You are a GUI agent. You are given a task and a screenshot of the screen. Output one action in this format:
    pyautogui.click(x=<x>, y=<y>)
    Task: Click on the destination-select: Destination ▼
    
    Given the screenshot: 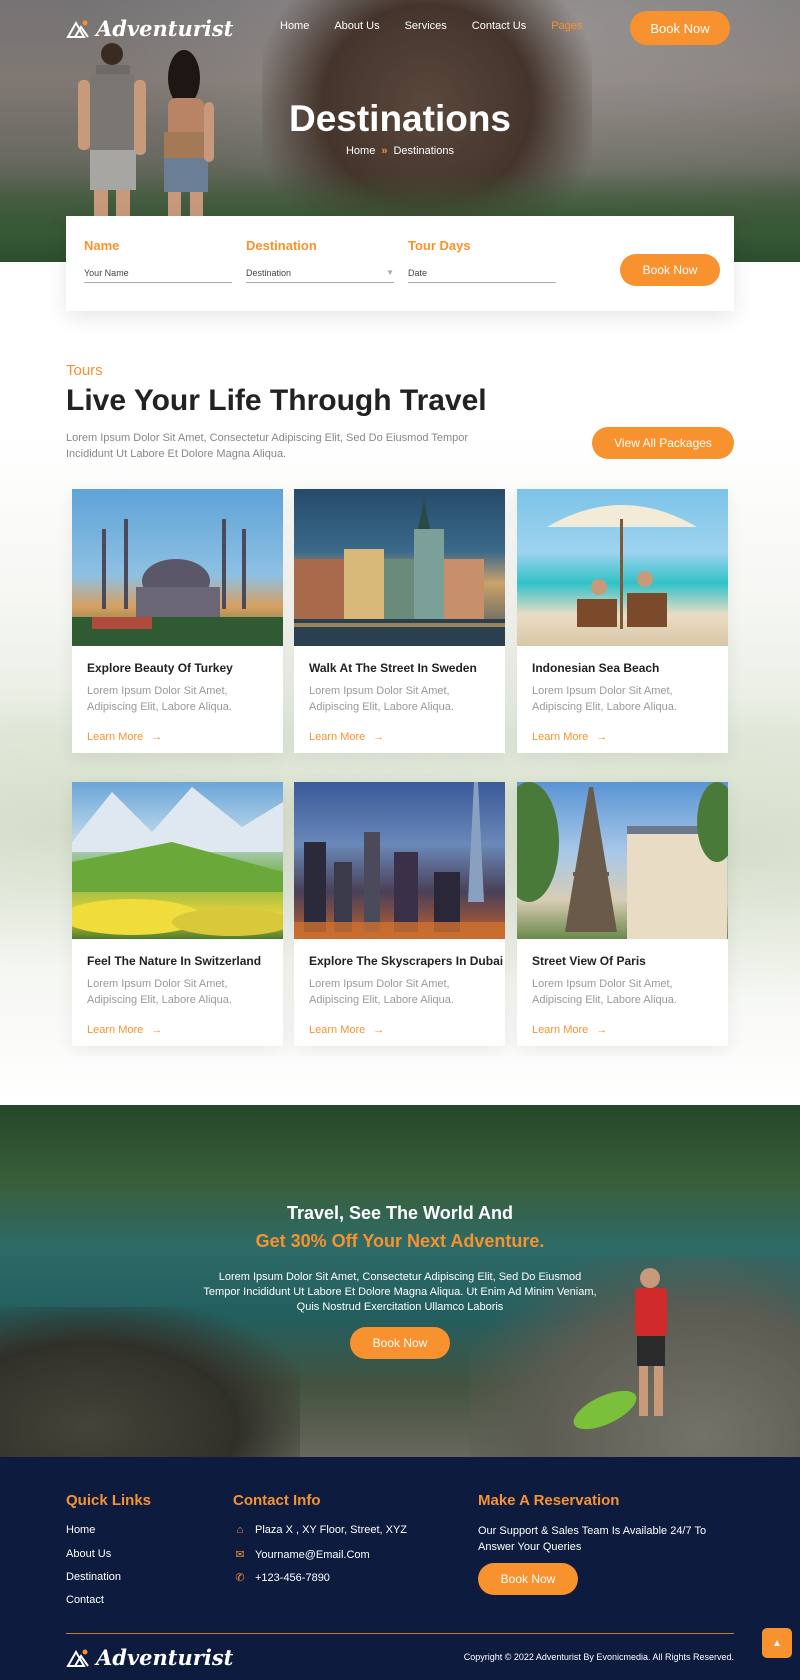 What is the action you would take?
    pyautogui.click(x=320, y=273)
    